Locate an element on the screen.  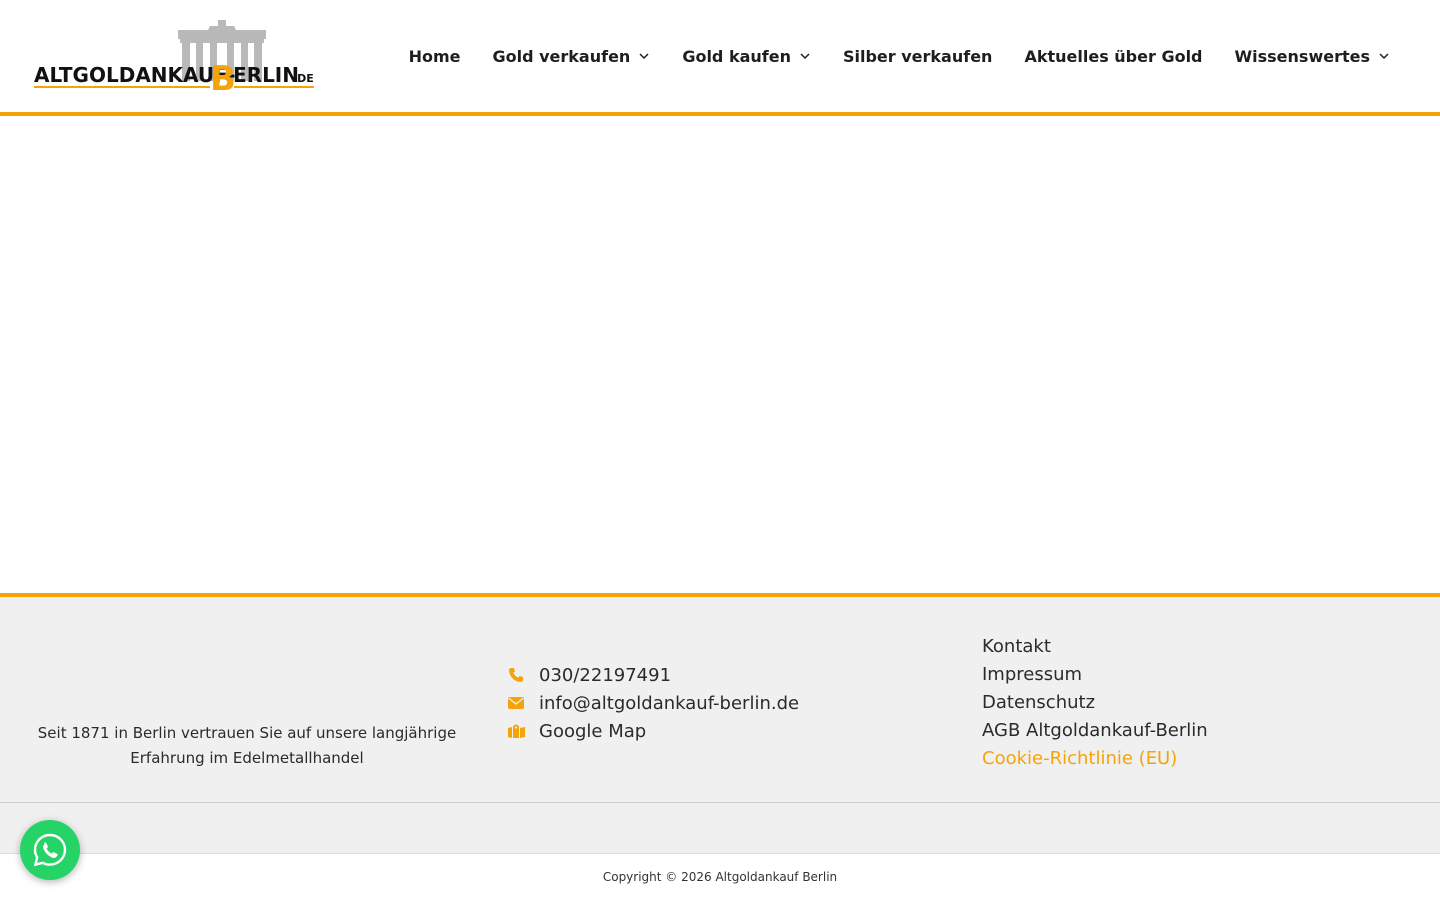
nav-silber-verkaufen: Silber verkaufen is located at coordinates (917, 56).